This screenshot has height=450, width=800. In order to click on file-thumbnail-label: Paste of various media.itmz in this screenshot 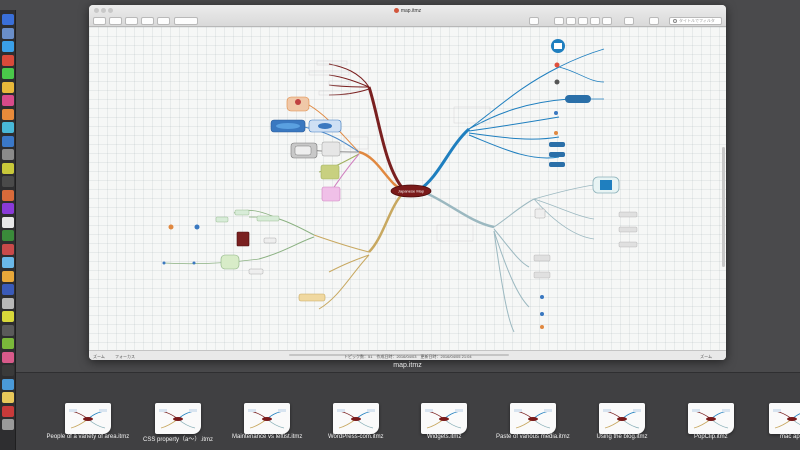, I will do `click(533, 437)`.